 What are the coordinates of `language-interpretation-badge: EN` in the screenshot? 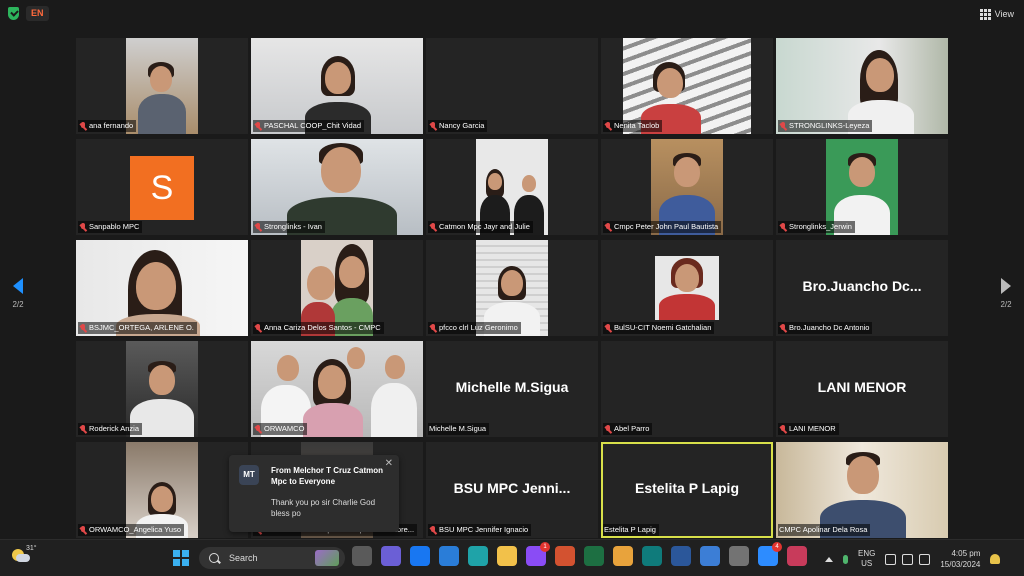 It's located at (37, 13).